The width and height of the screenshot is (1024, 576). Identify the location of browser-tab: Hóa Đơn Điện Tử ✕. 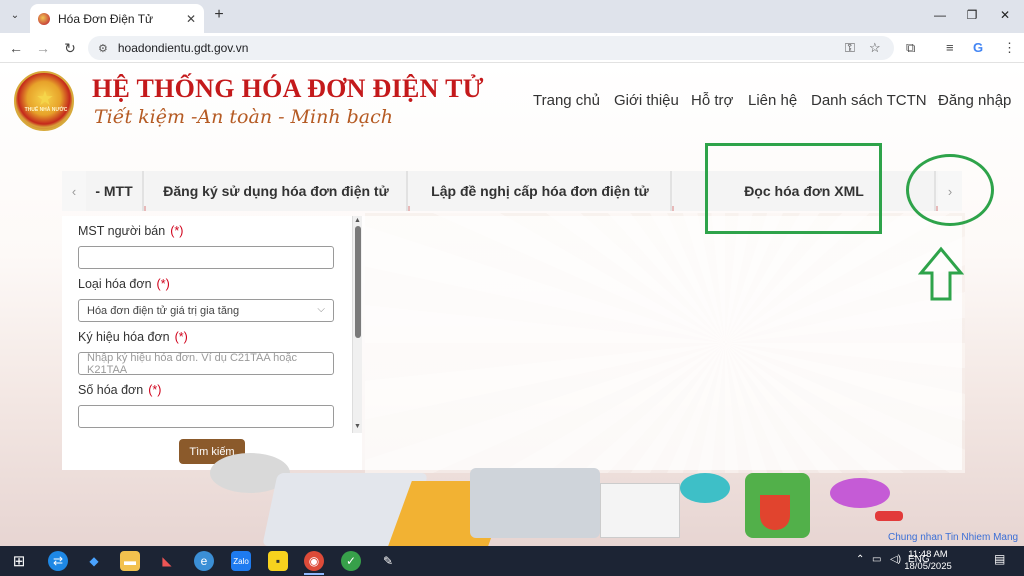
(117, 18).